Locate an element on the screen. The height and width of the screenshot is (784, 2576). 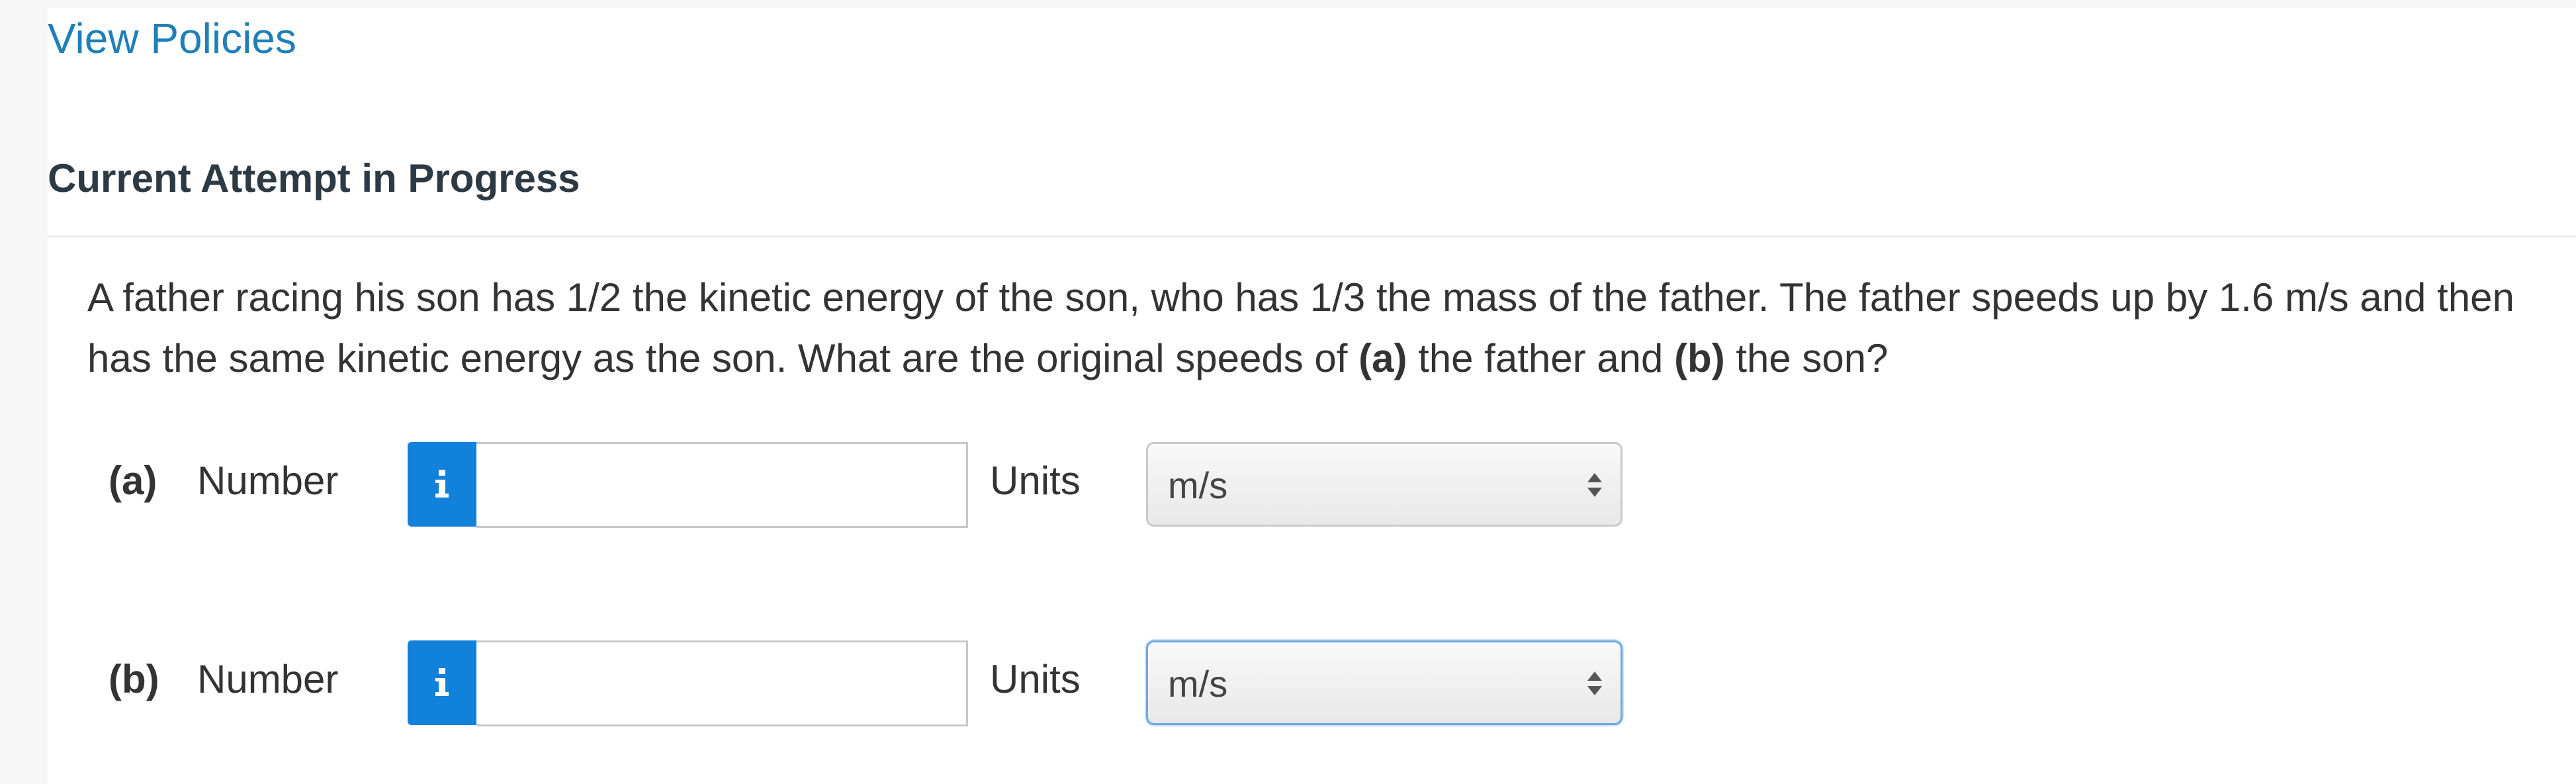
units-label-b: Units is located at coordinates (1035, 679).